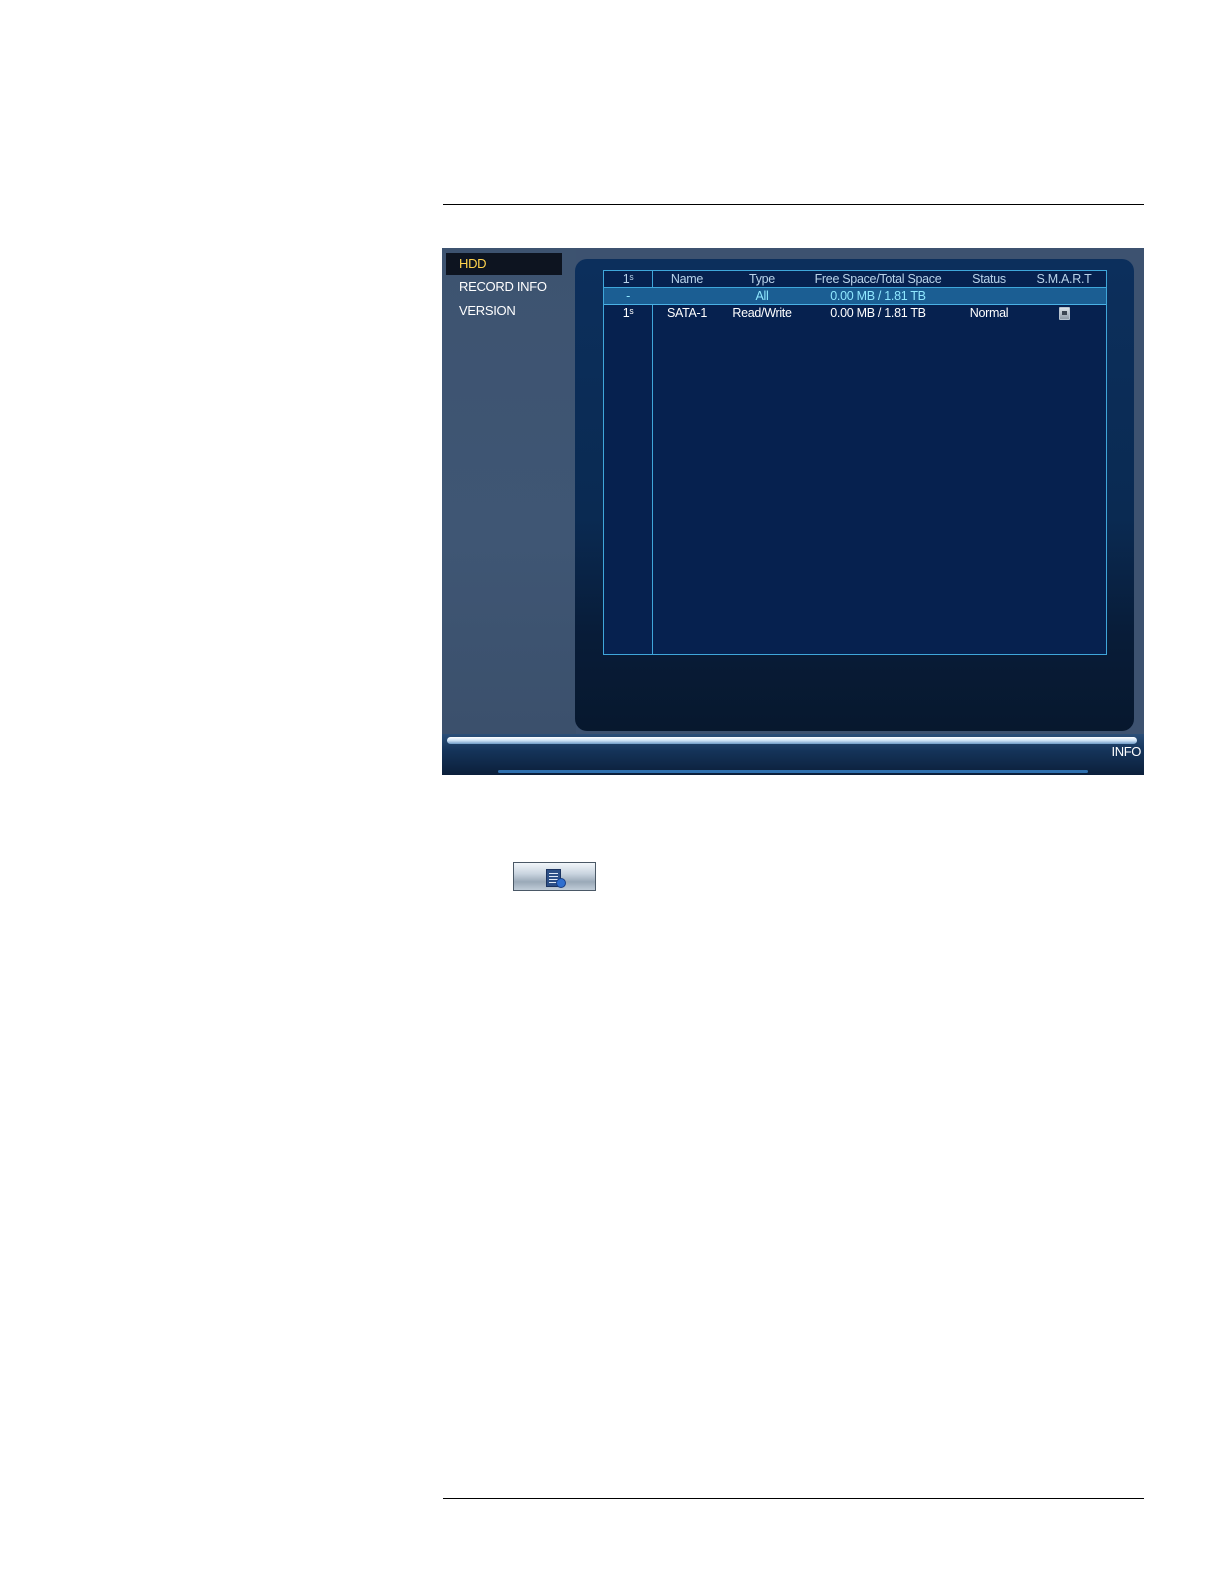 The image size is (1224, 1584). I want to click on cell-type: All, so click(762, 296).